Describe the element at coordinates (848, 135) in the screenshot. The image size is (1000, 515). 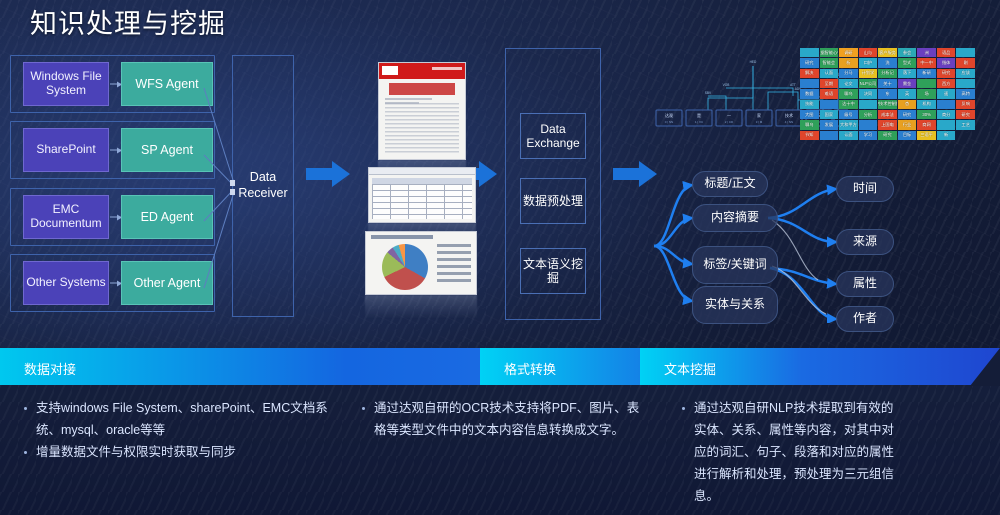
I see `keyword-tile-74: 认面` at that location.